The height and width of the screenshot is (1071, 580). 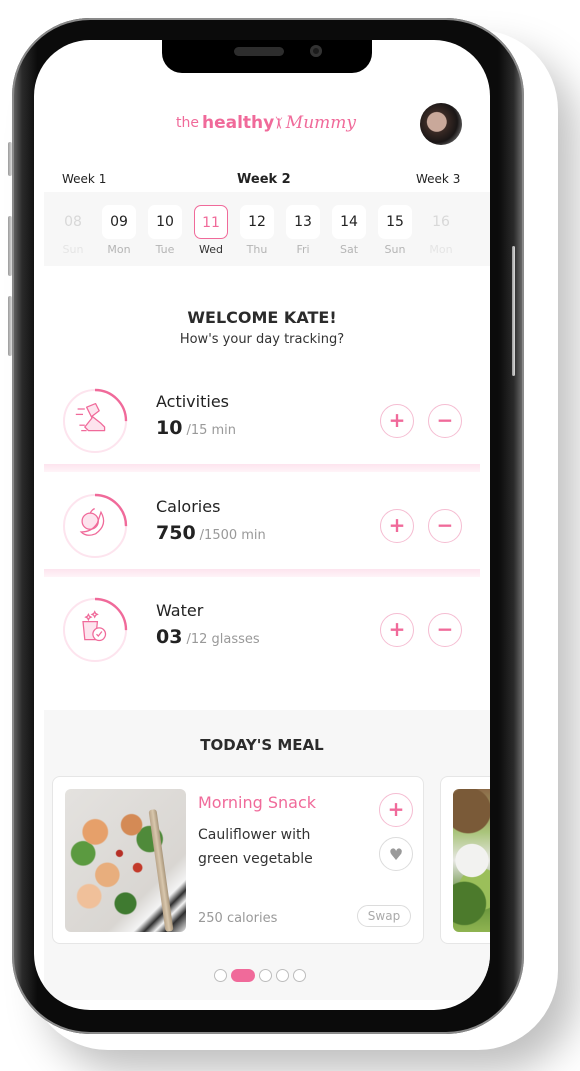 I want to click on tracker-goal: /12 glasses, so click(x=223, y=639).